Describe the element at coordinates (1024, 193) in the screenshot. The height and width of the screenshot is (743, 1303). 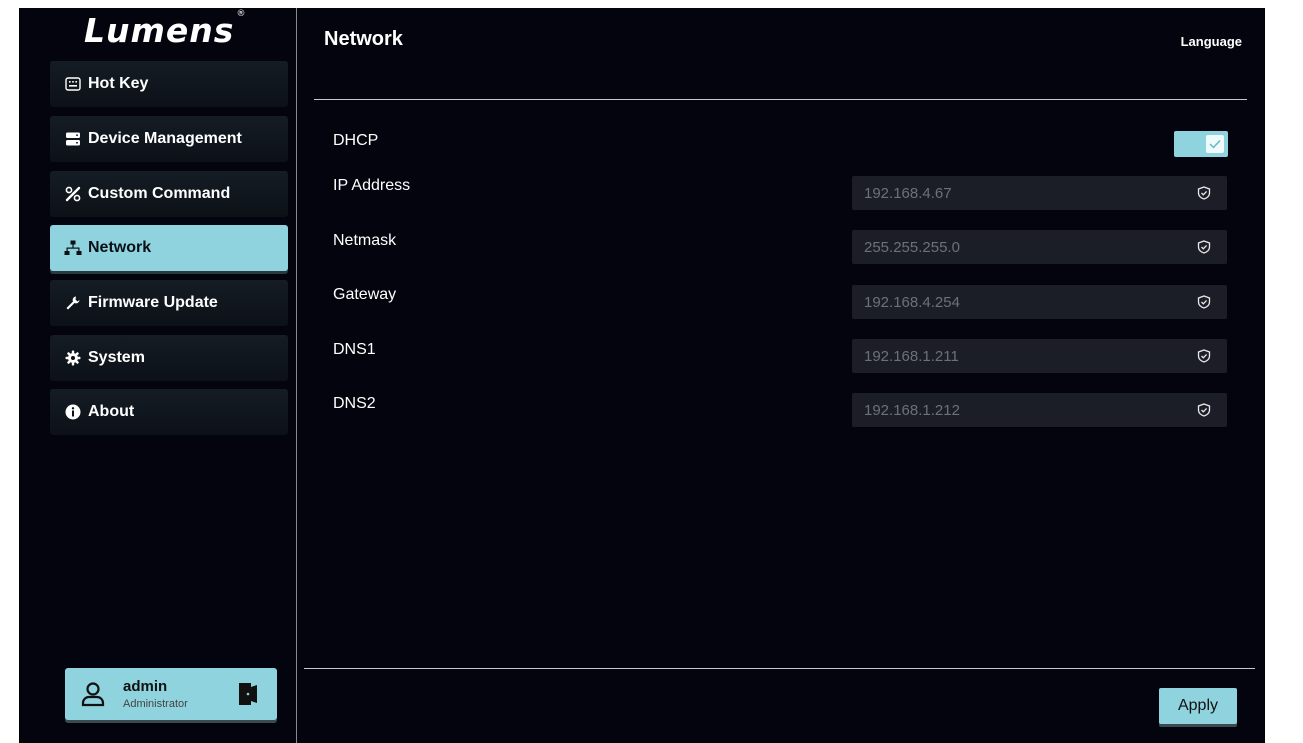
I see `ip-address-input` at that location.